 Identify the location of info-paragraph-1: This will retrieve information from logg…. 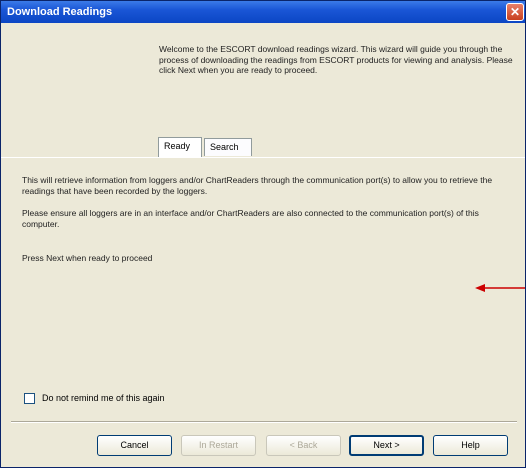
(257, 185).